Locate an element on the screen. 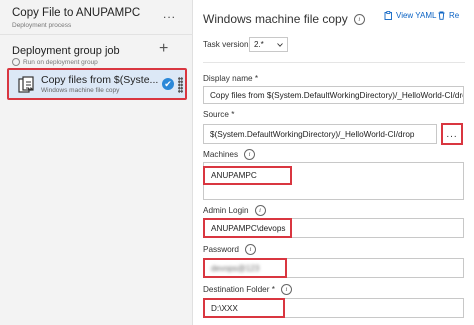 Image resolution: width=474 pixels, height=325 pixels. destination-value-highlight: D:\XXX is located at coordinates (244, 308).